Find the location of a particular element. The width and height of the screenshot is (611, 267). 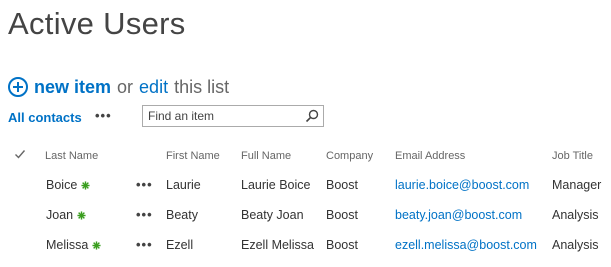

search-icon is located at coordinates (312, 116).